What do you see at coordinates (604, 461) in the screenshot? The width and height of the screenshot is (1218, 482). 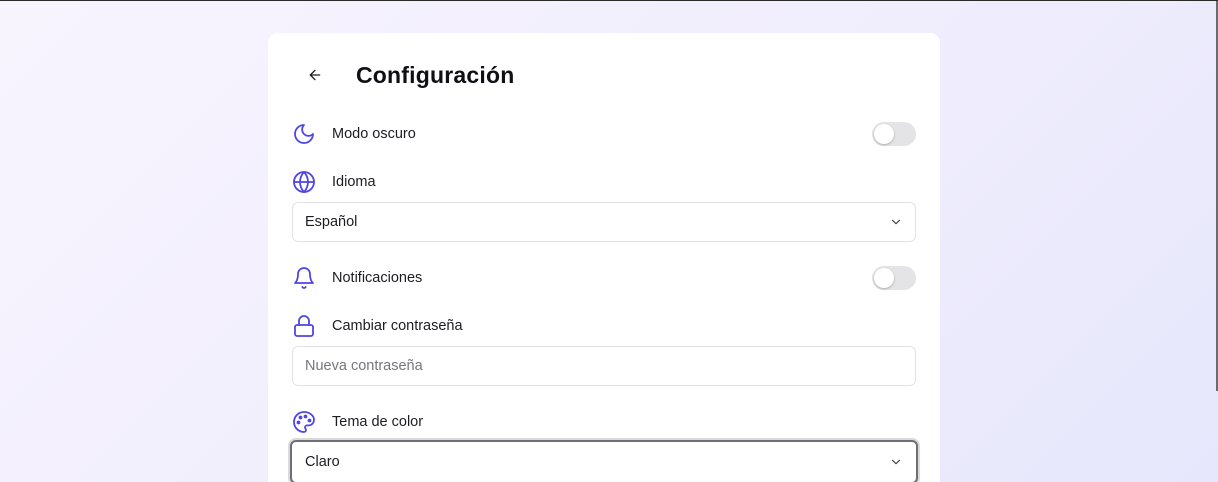 I see `color-theme-select: Claro` at bounding box center [604, 461].